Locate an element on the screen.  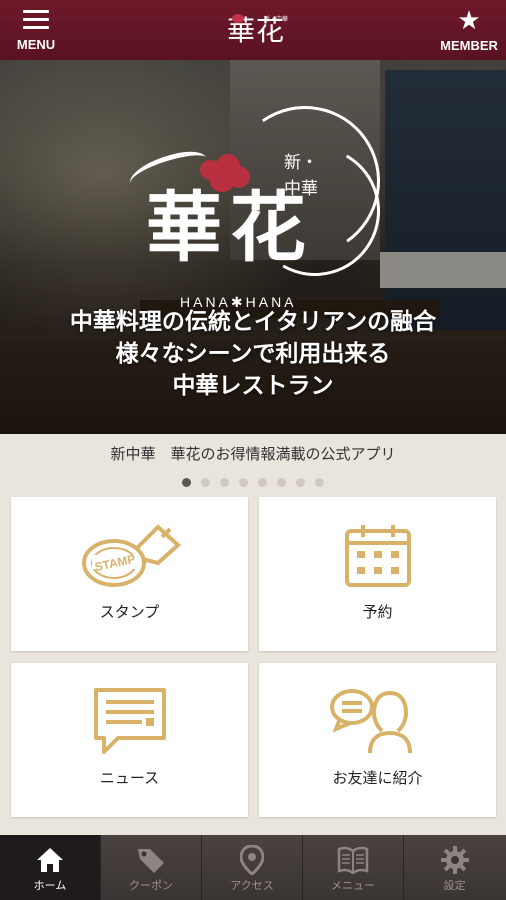
hero-tagline: 中華料理の伝統とイタリアンの融合 様々なシーンで利用出来る 中華レストラン is located at coordinates (253, 353).